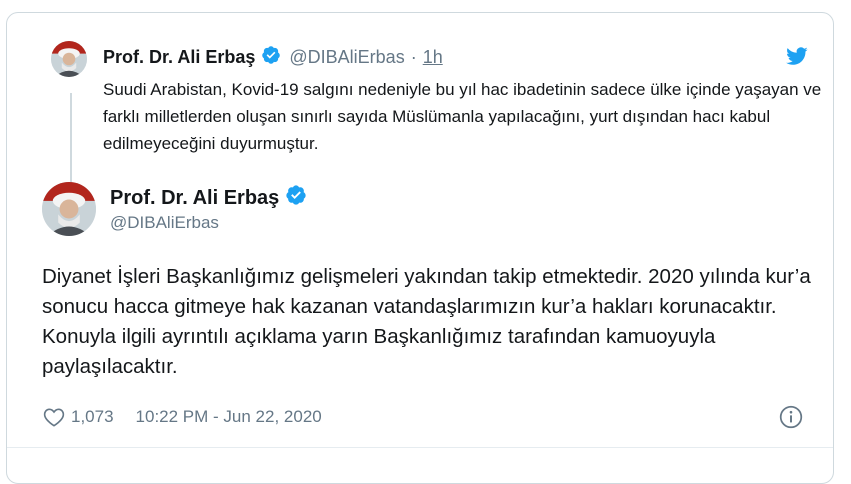 The height and width of the screenshot is (484, 851). I want to click on like-count: 1,073, so click(92, 417).